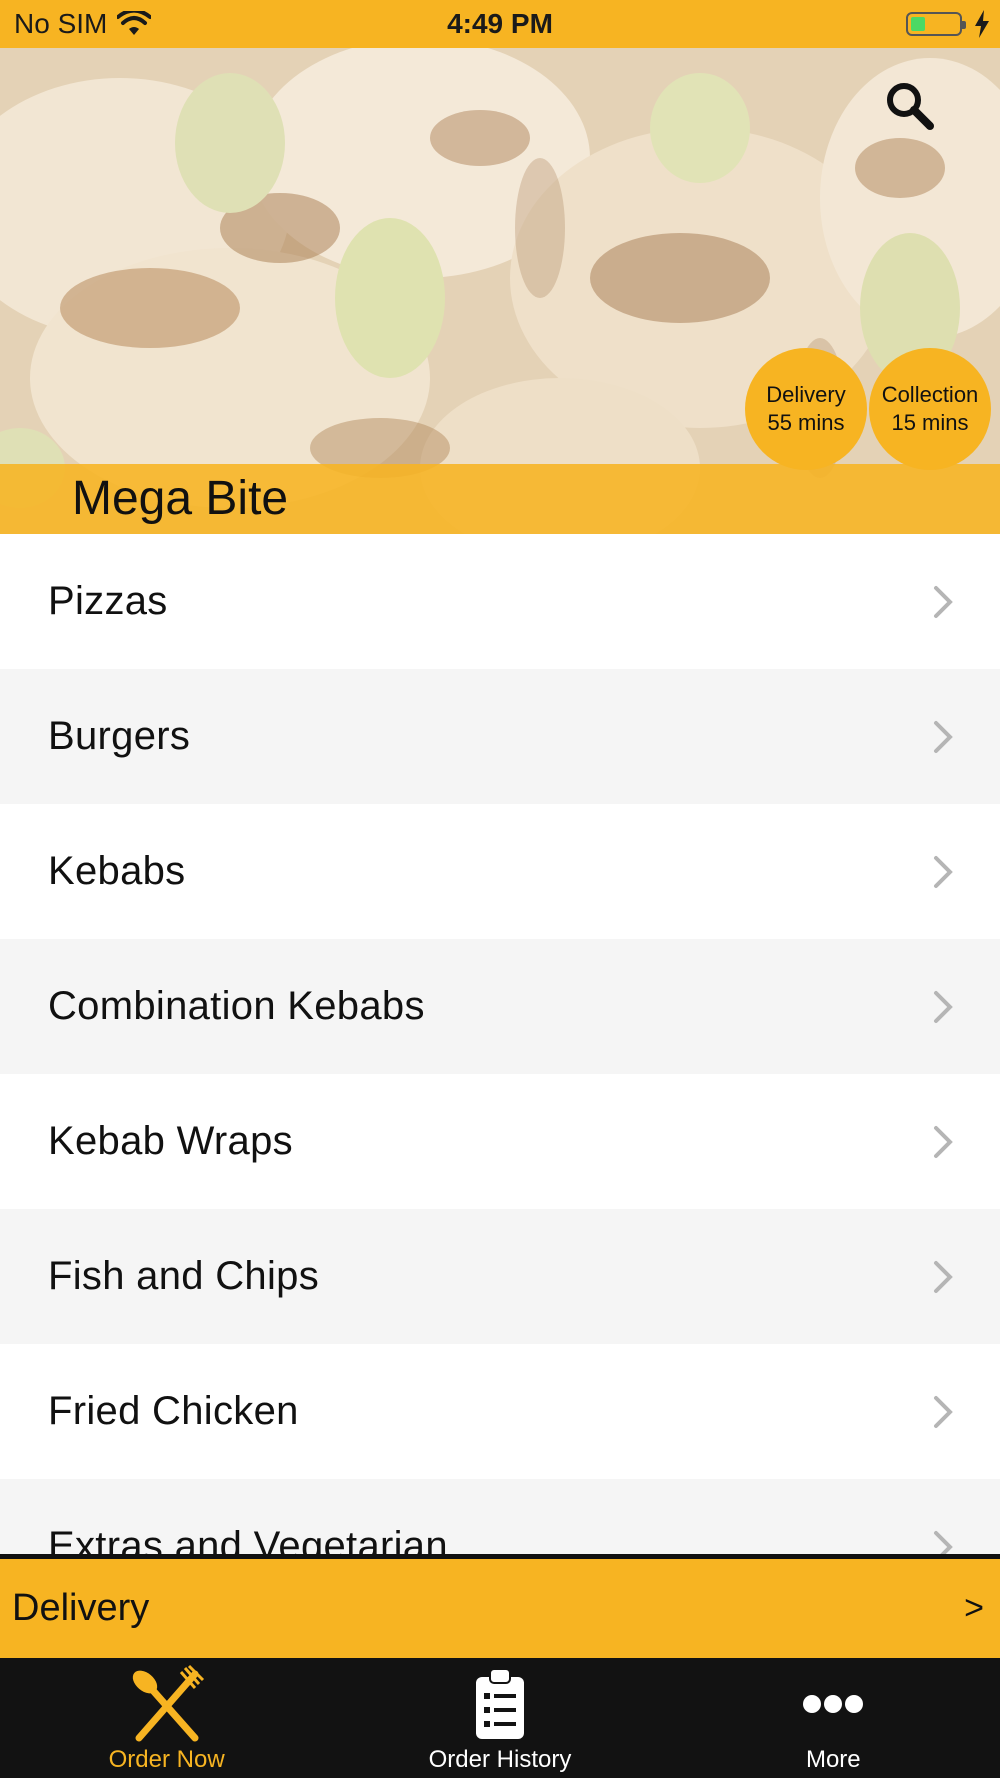 The width and height of the screenshot is (1000, 1778). I want to click on collection-time-badge: Collection 15 mins, so click(930, 409).